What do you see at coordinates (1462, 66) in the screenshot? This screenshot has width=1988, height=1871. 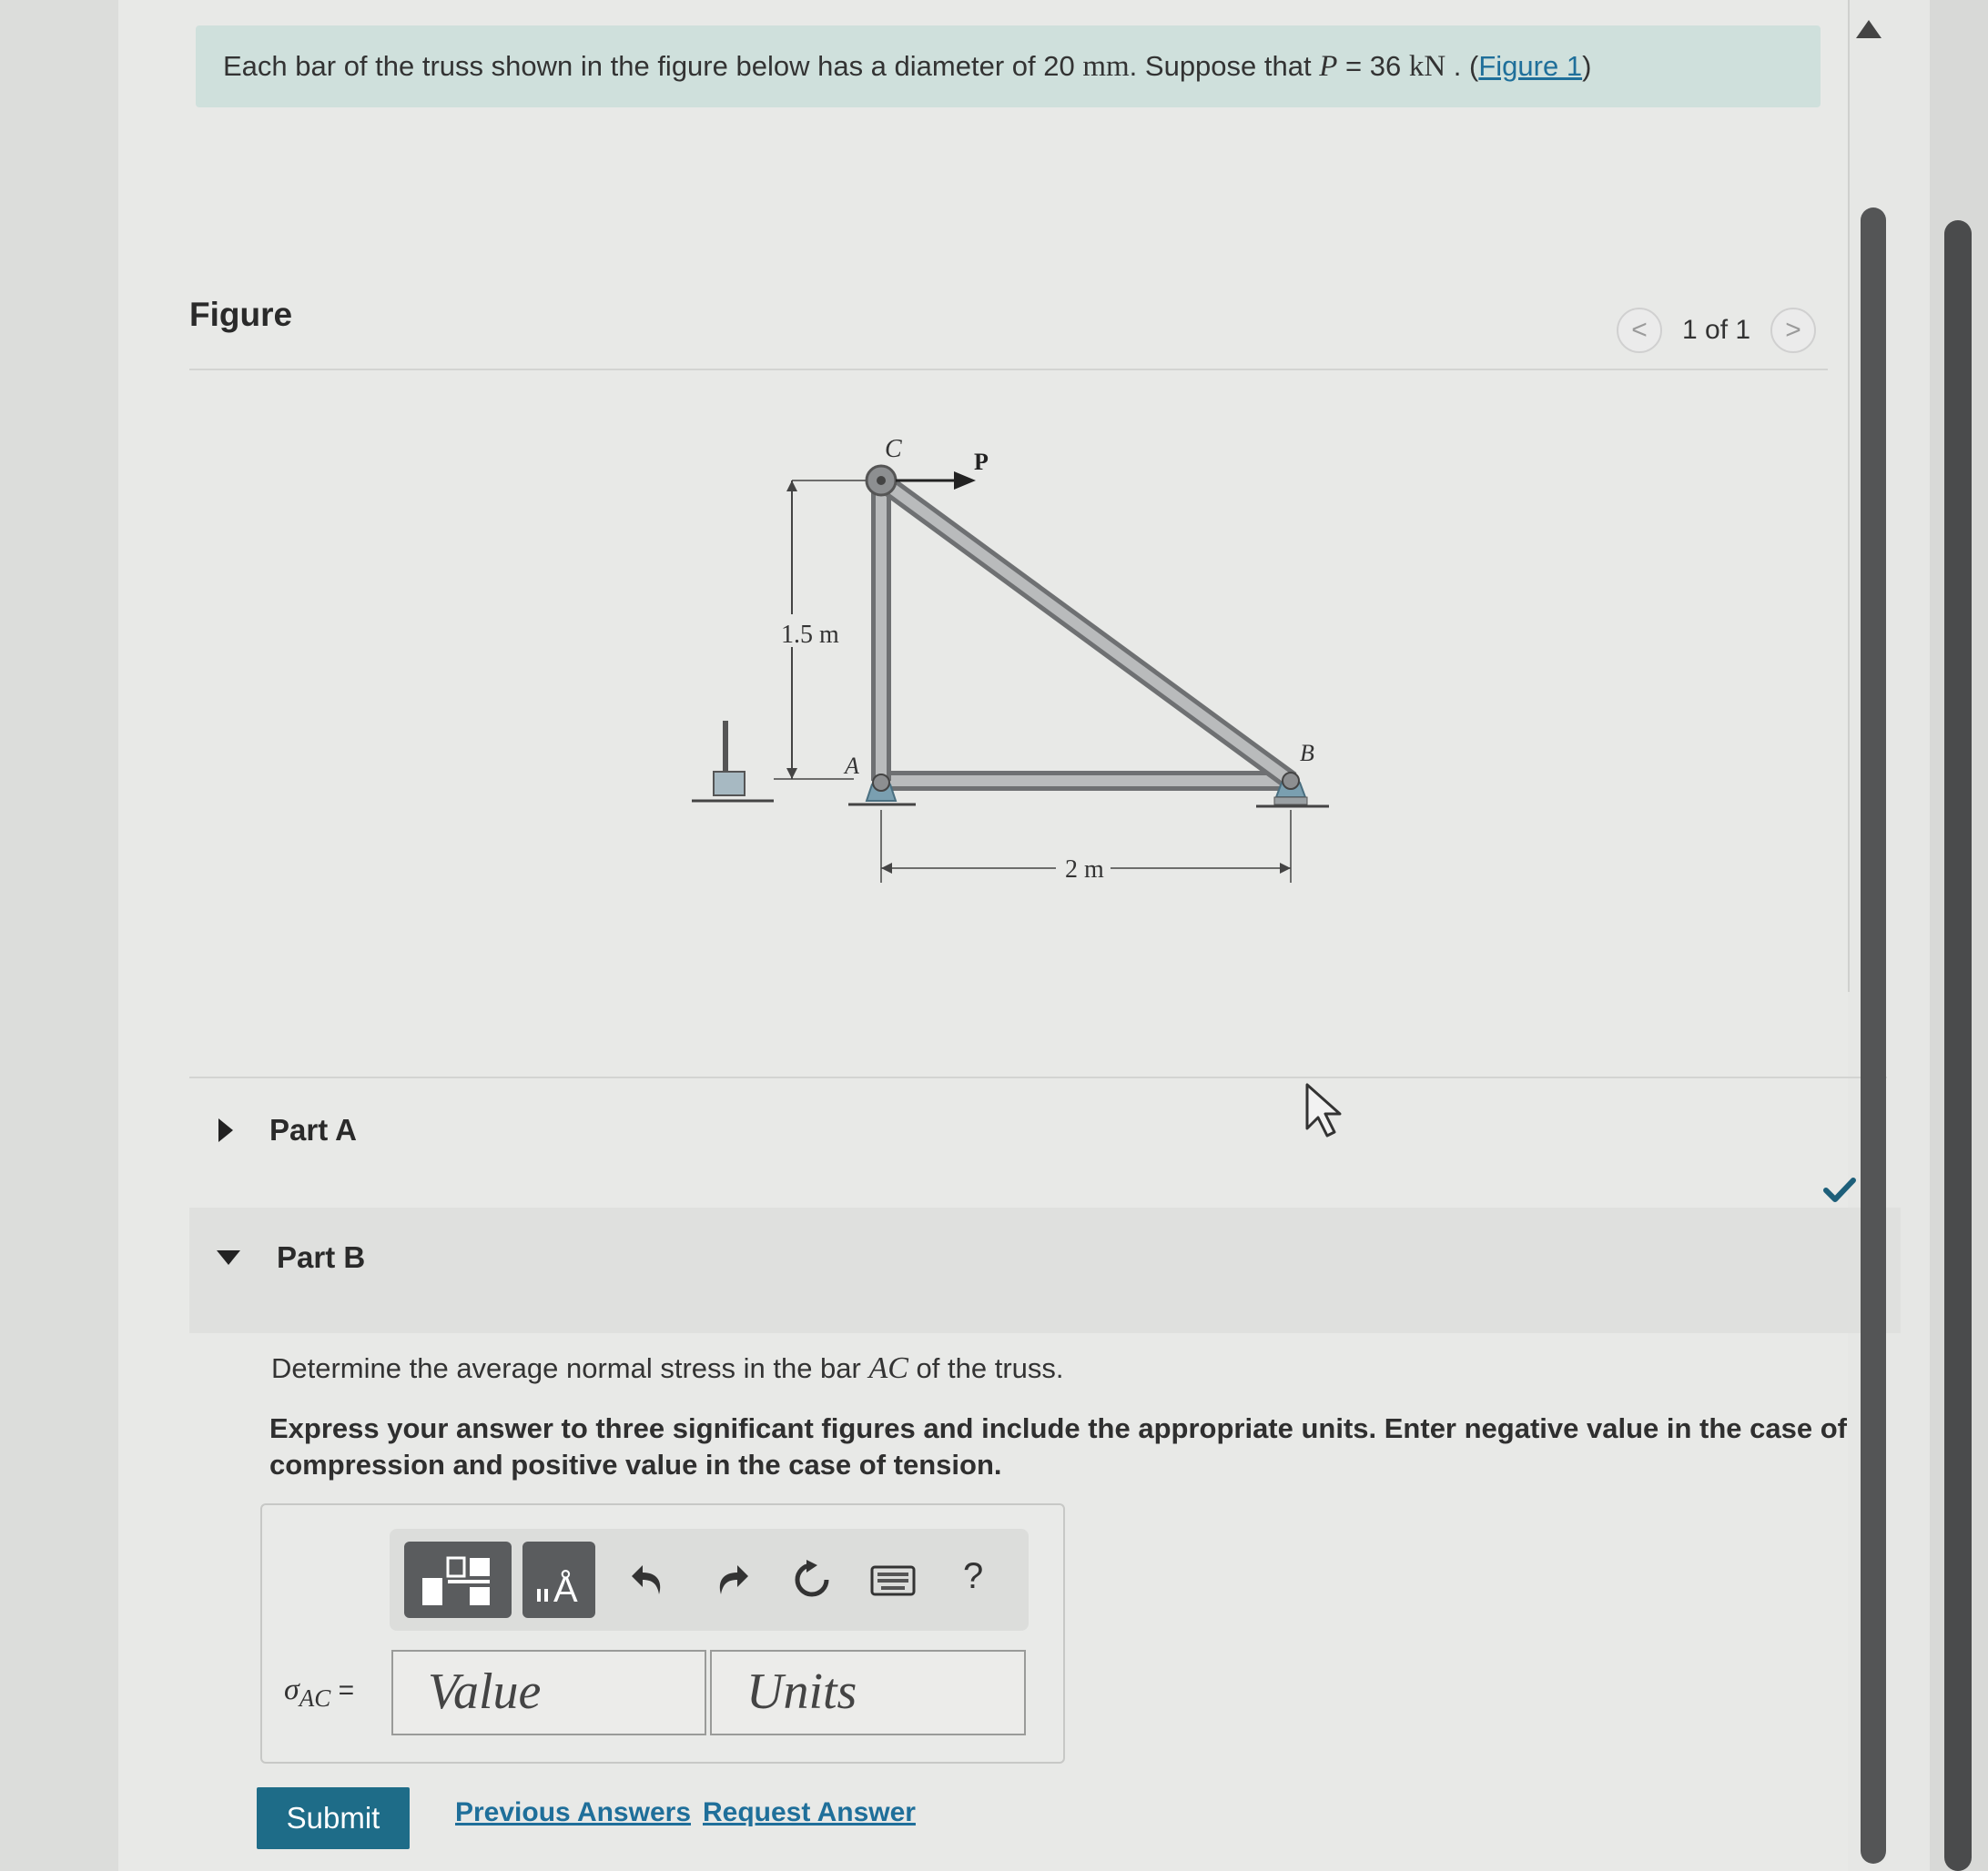 I see `statement-text-after: . (` at bounding box center [1462, 66].